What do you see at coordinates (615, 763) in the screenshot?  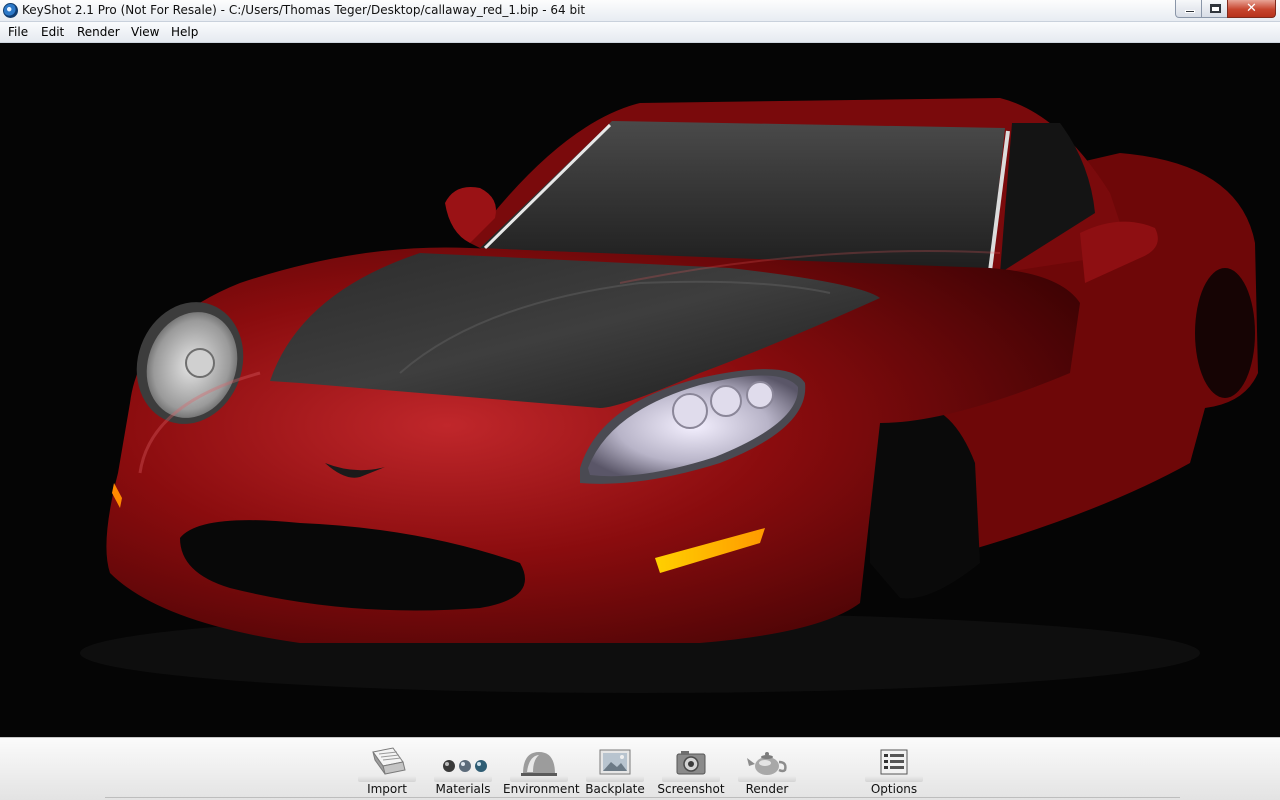 I see `backplate-icon` at bounding box center [615, 763].